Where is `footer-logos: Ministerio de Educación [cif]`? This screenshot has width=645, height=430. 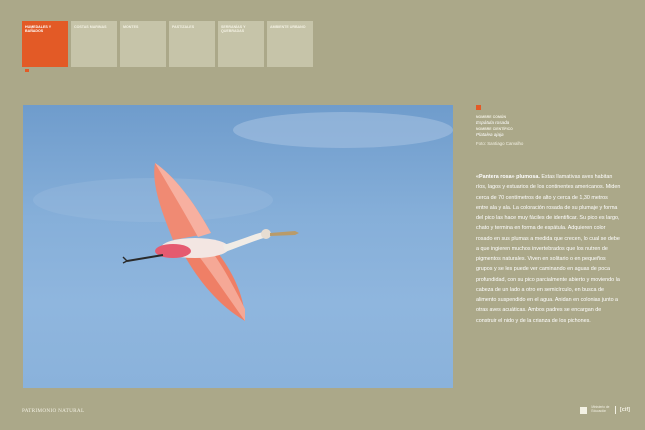 footer-logos: Ministerio de Educación [cif] is located at coordinates (605, 410).